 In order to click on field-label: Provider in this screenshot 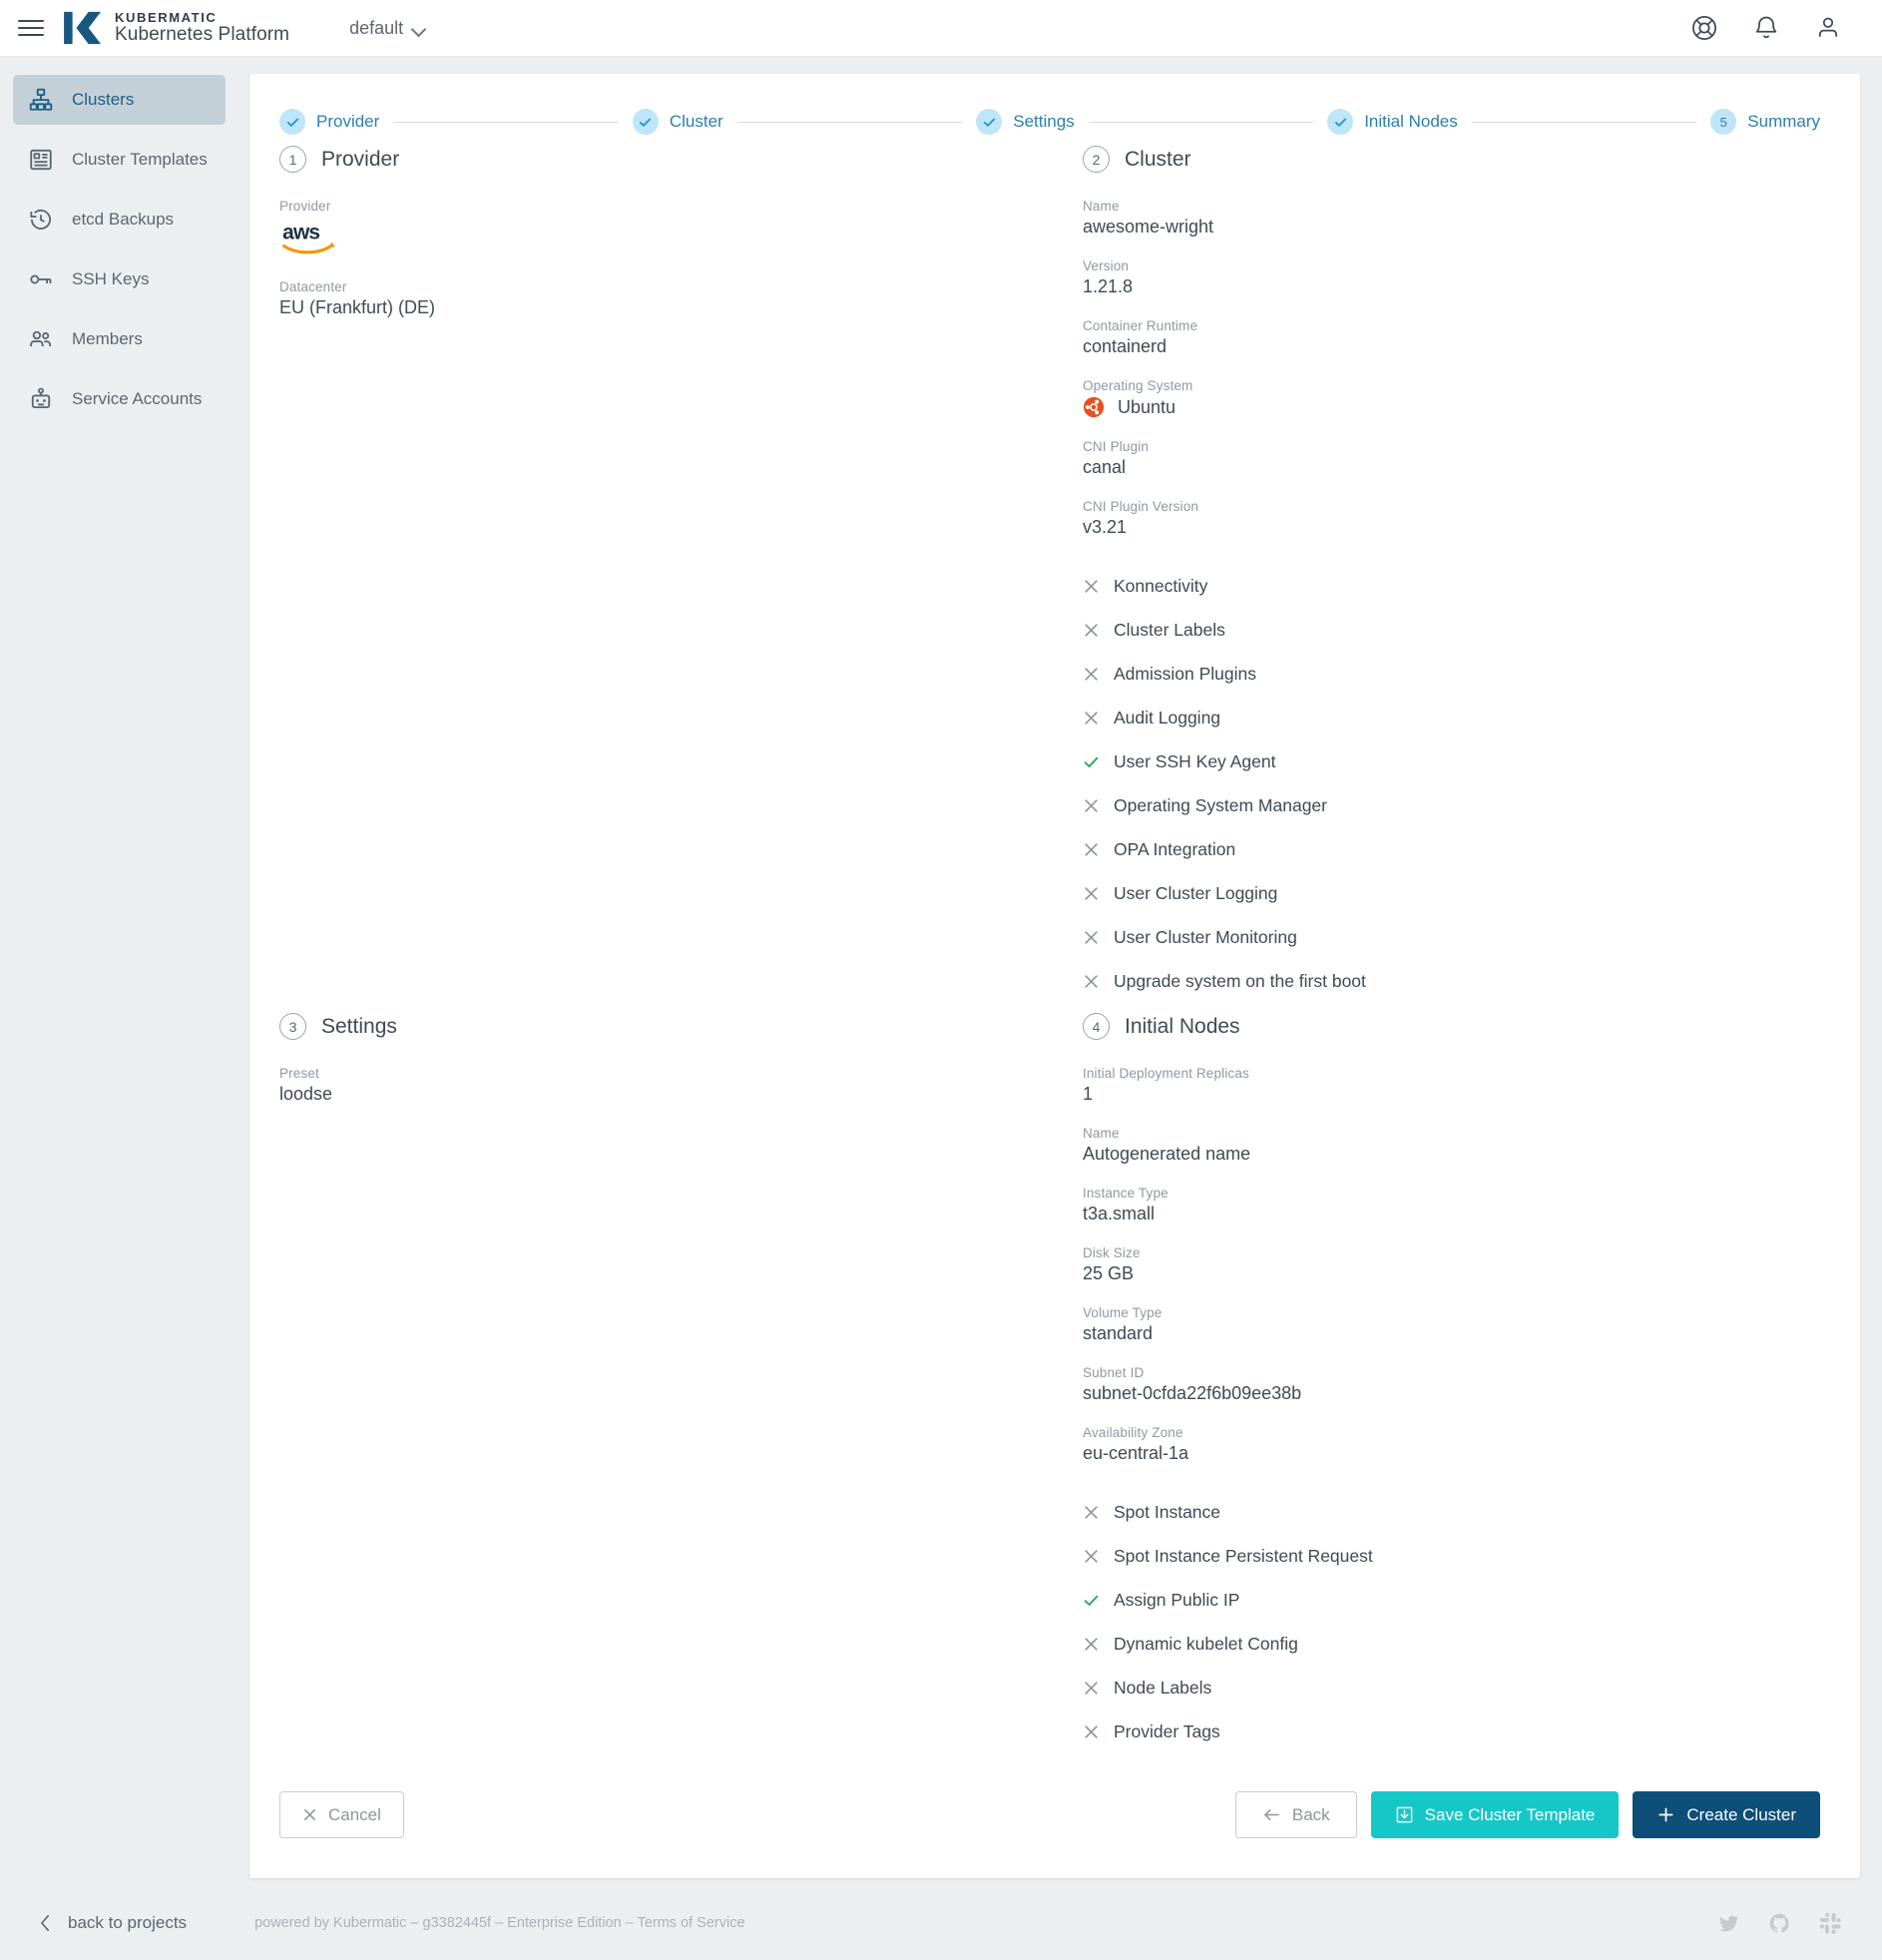, I will do `click(305, 206)`.